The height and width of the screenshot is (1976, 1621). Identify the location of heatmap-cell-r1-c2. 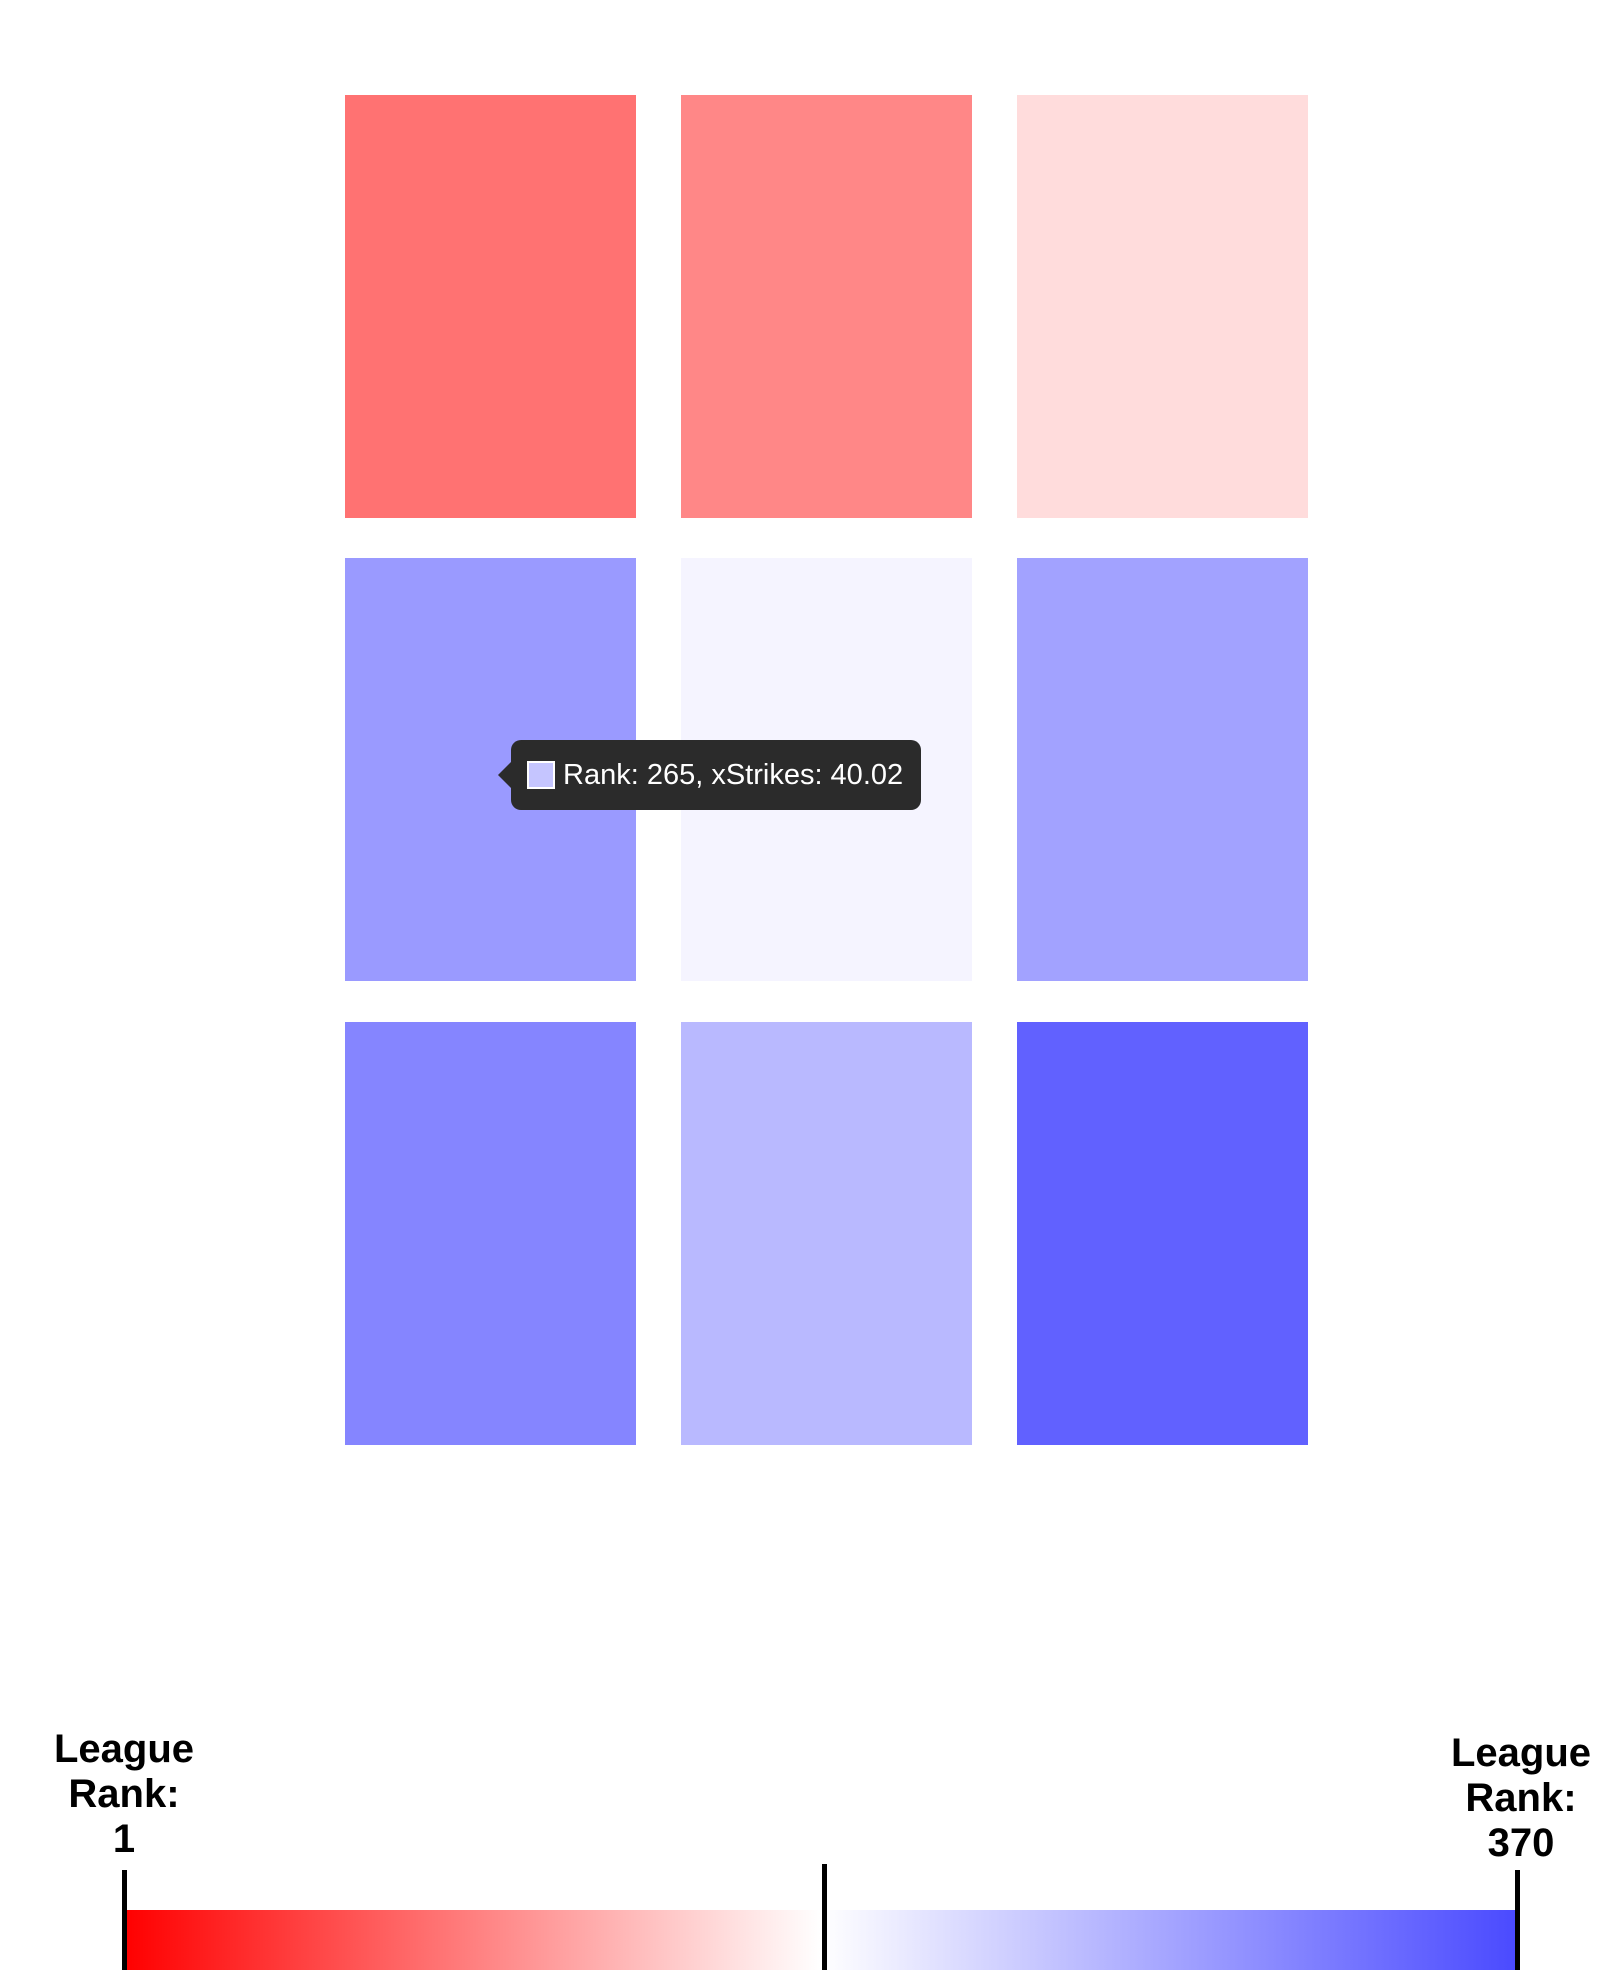
(1162, 769).